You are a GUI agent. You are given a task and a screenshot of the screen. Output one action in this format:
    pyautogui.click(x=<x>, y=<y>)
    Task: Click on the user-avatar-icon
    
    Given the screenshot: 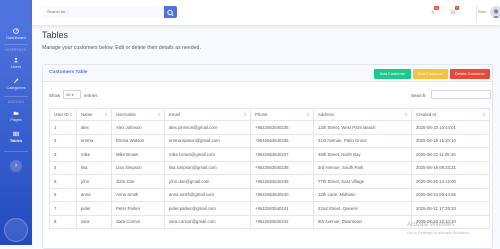 What is the action you would take?
    pyautogui.click(x=496, y=13)
    